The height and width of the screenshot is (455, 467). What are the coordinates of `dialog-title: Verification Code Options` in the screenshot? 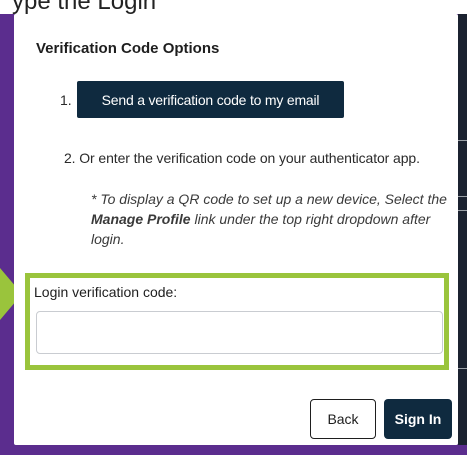 It's located at (128, 48).